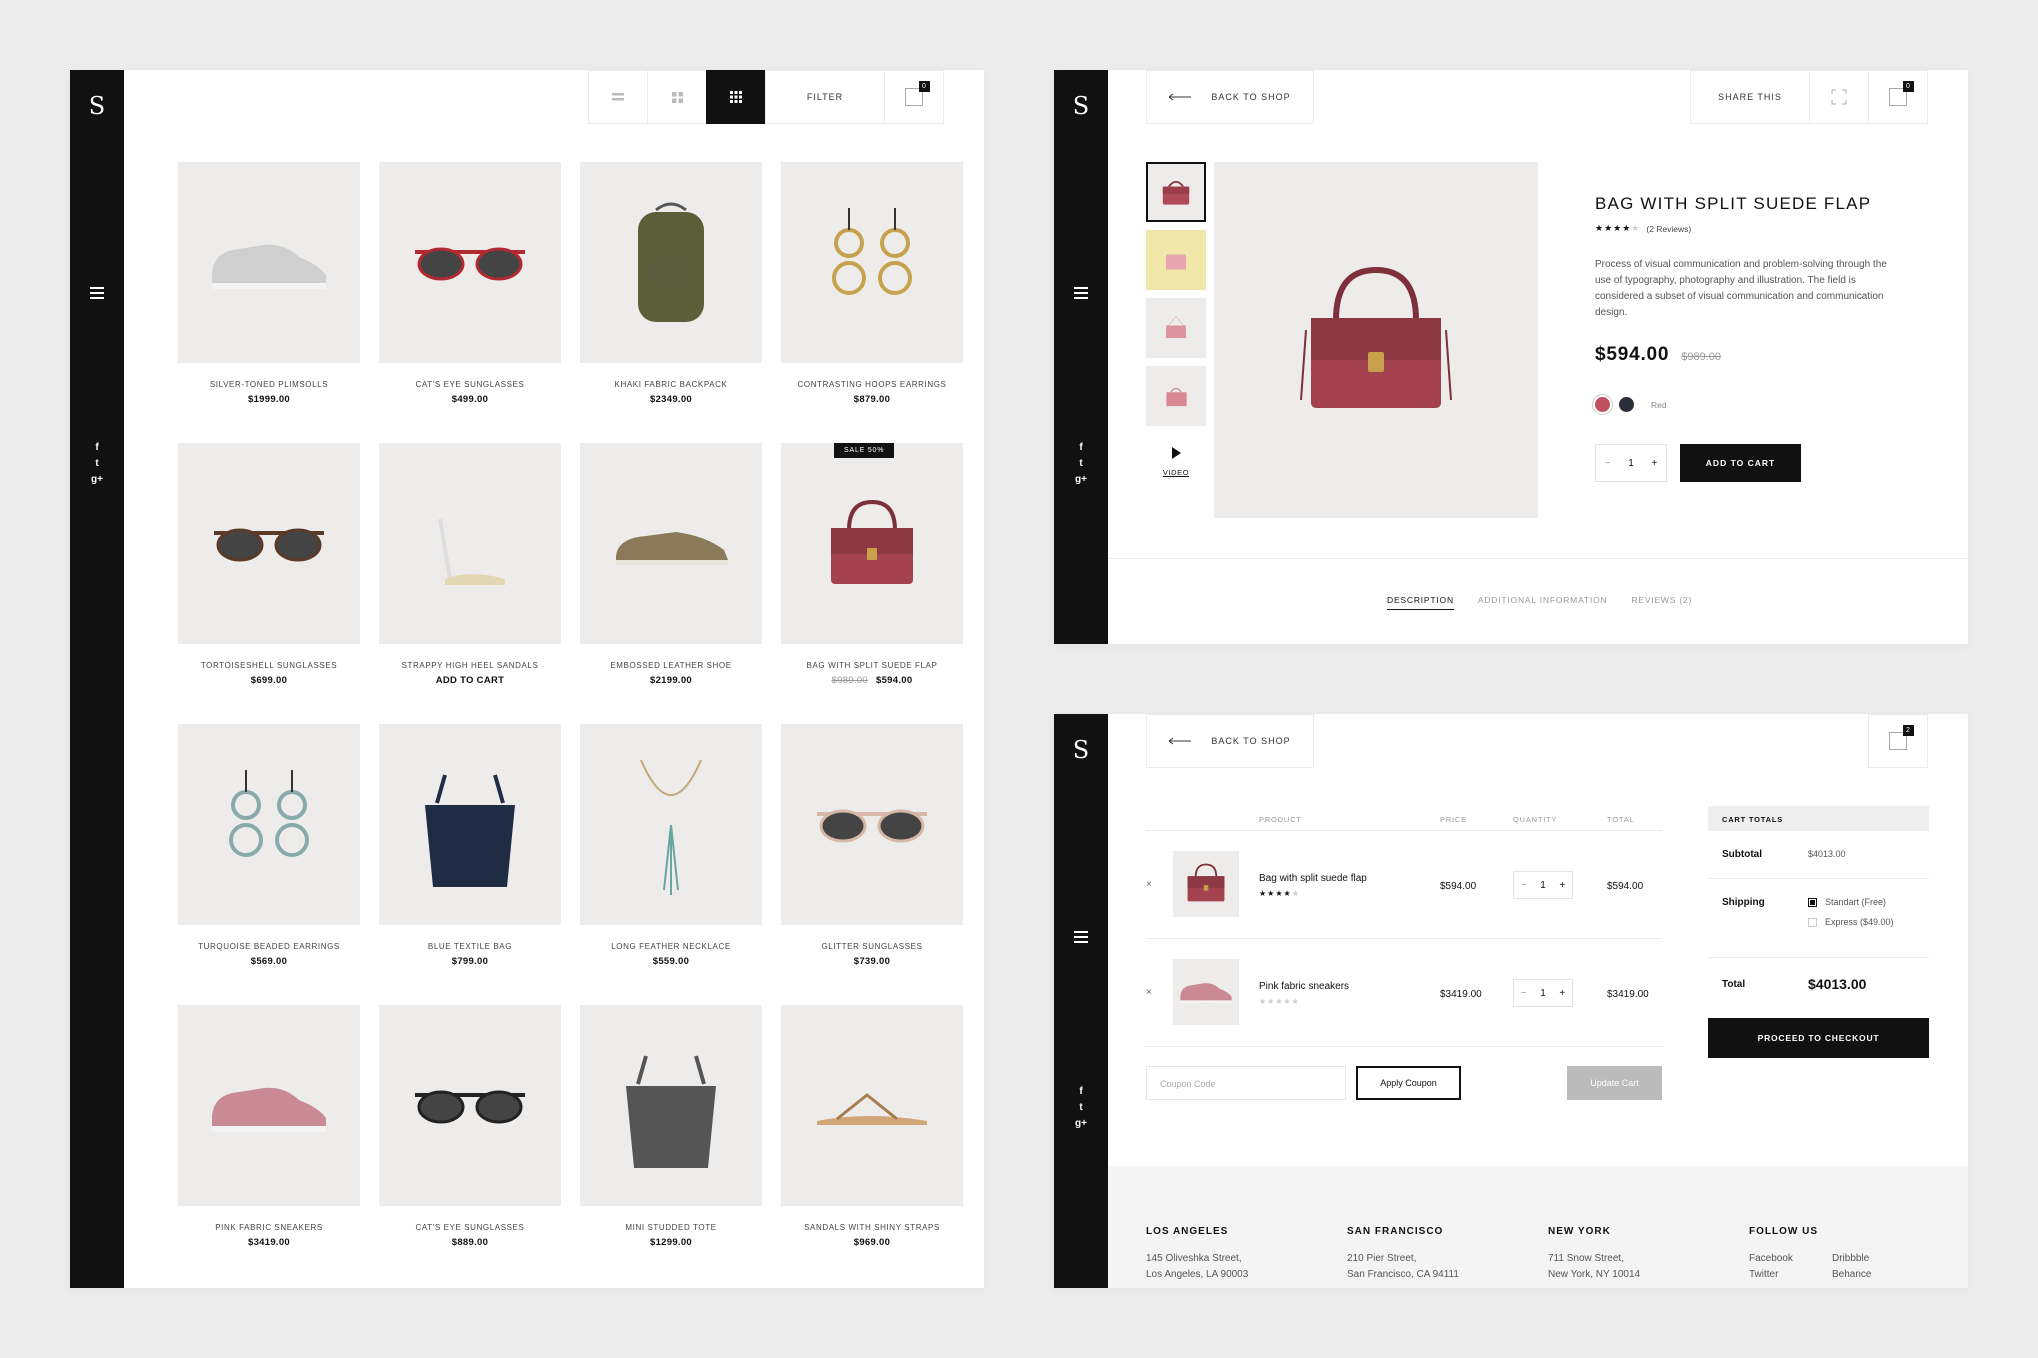 This screenshot has width=2038, height=1358. I want to click on product-card: KHAKI FABRIC BACKPACK $2349.00, so click(671, 302).